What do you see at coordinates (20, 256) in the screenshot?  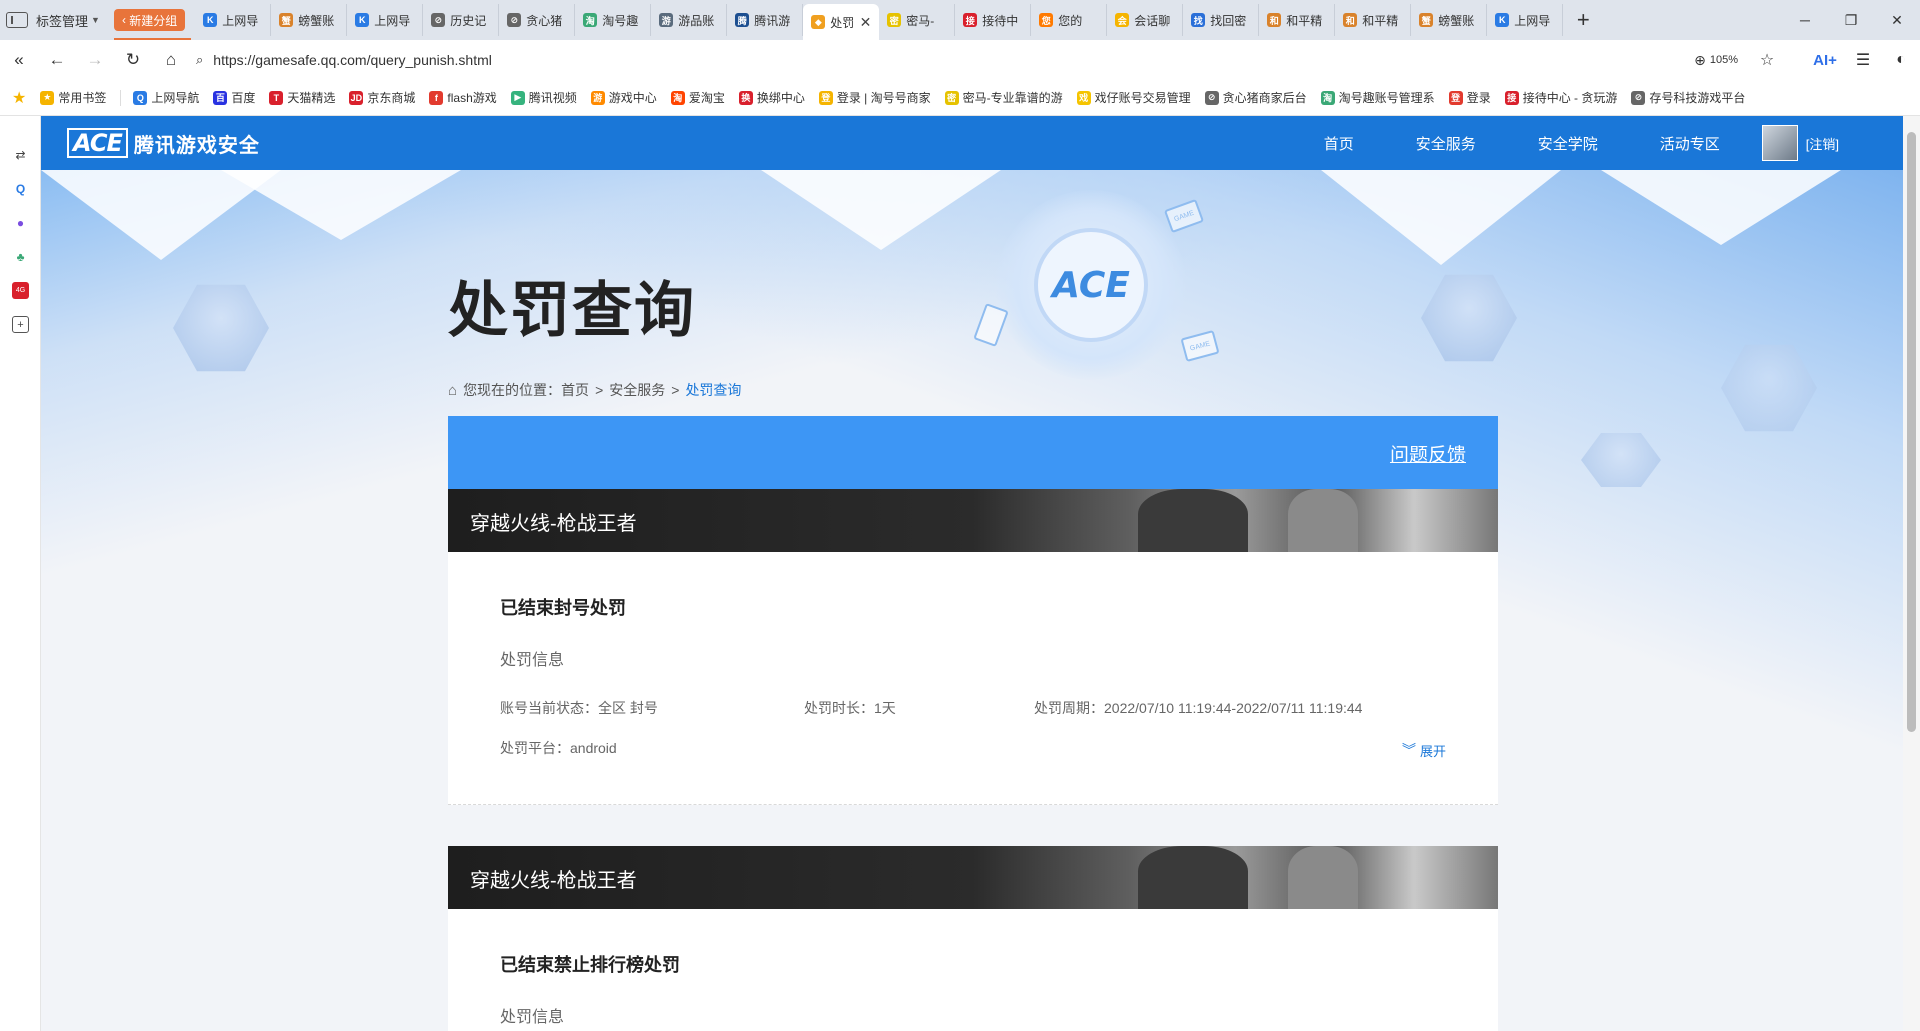 I see `plant-app-icon: ♣` at bounding box center [20, 256].